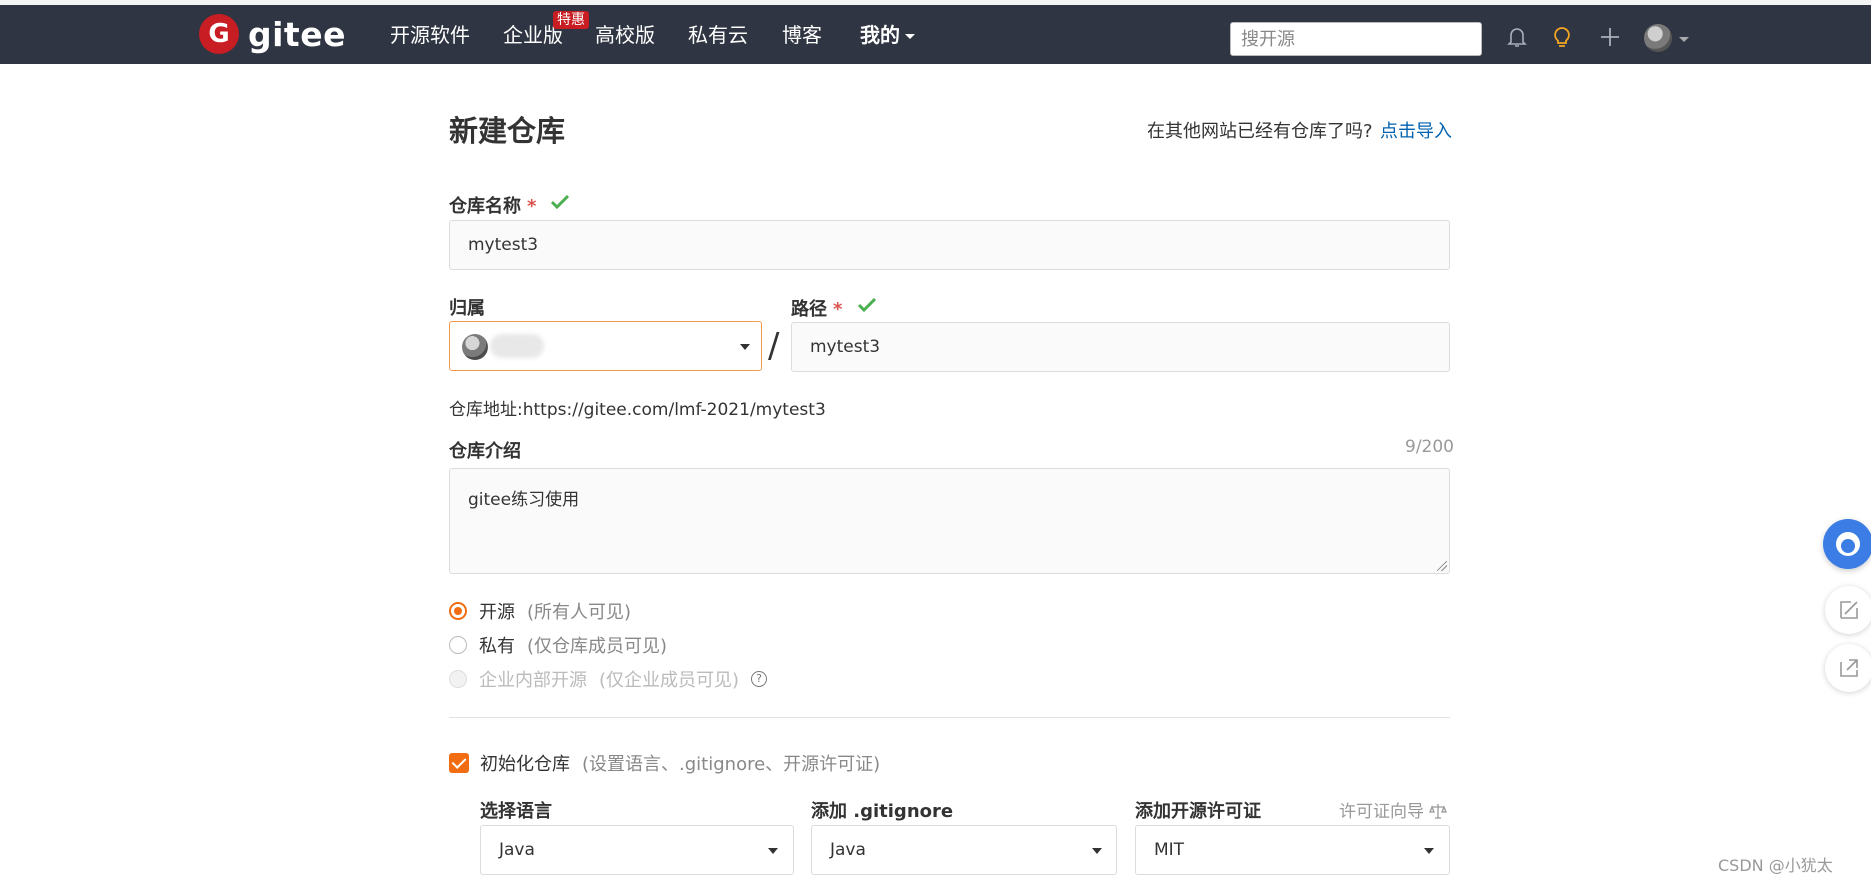 This screenshot has width=1871, height=881. Describe the element at coordinates (485, 451) in the screenshot. I see `description-label: 仓库介绍` at that location.